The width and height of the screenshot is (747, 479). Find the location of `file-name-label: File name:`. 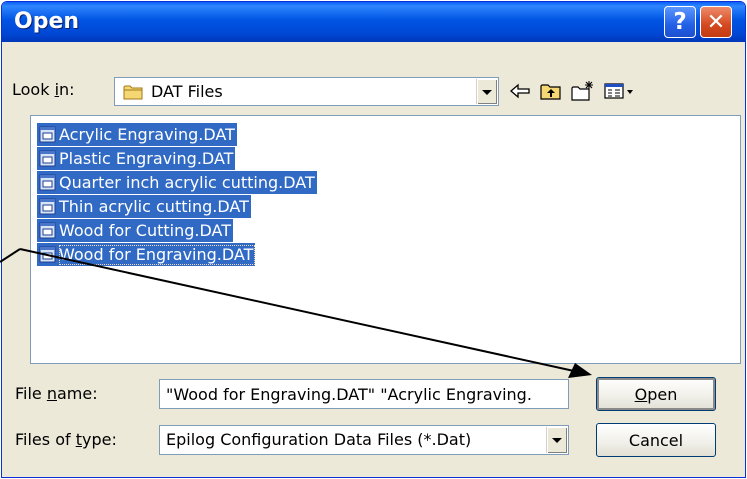

file-name-label: File name: is located at coordinates (56, 393).